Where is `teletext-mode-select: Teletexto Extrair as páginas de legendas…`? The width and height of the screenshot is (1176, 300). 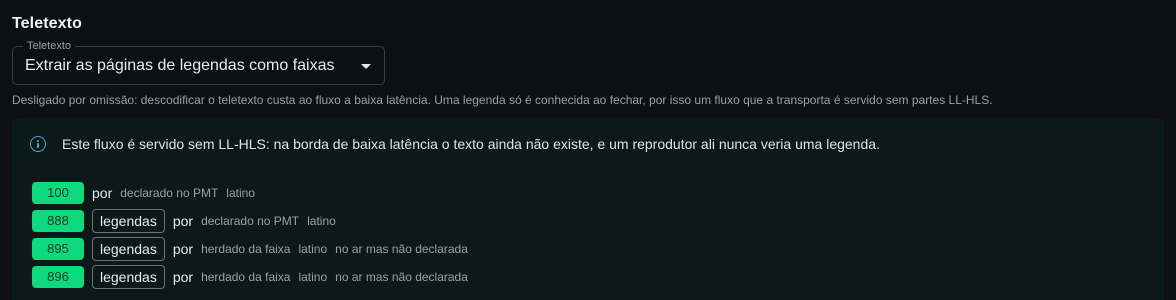 teletext-mode-select: Teletexto Extrair as páginas de legendas… is located at coordinates (198, 62).